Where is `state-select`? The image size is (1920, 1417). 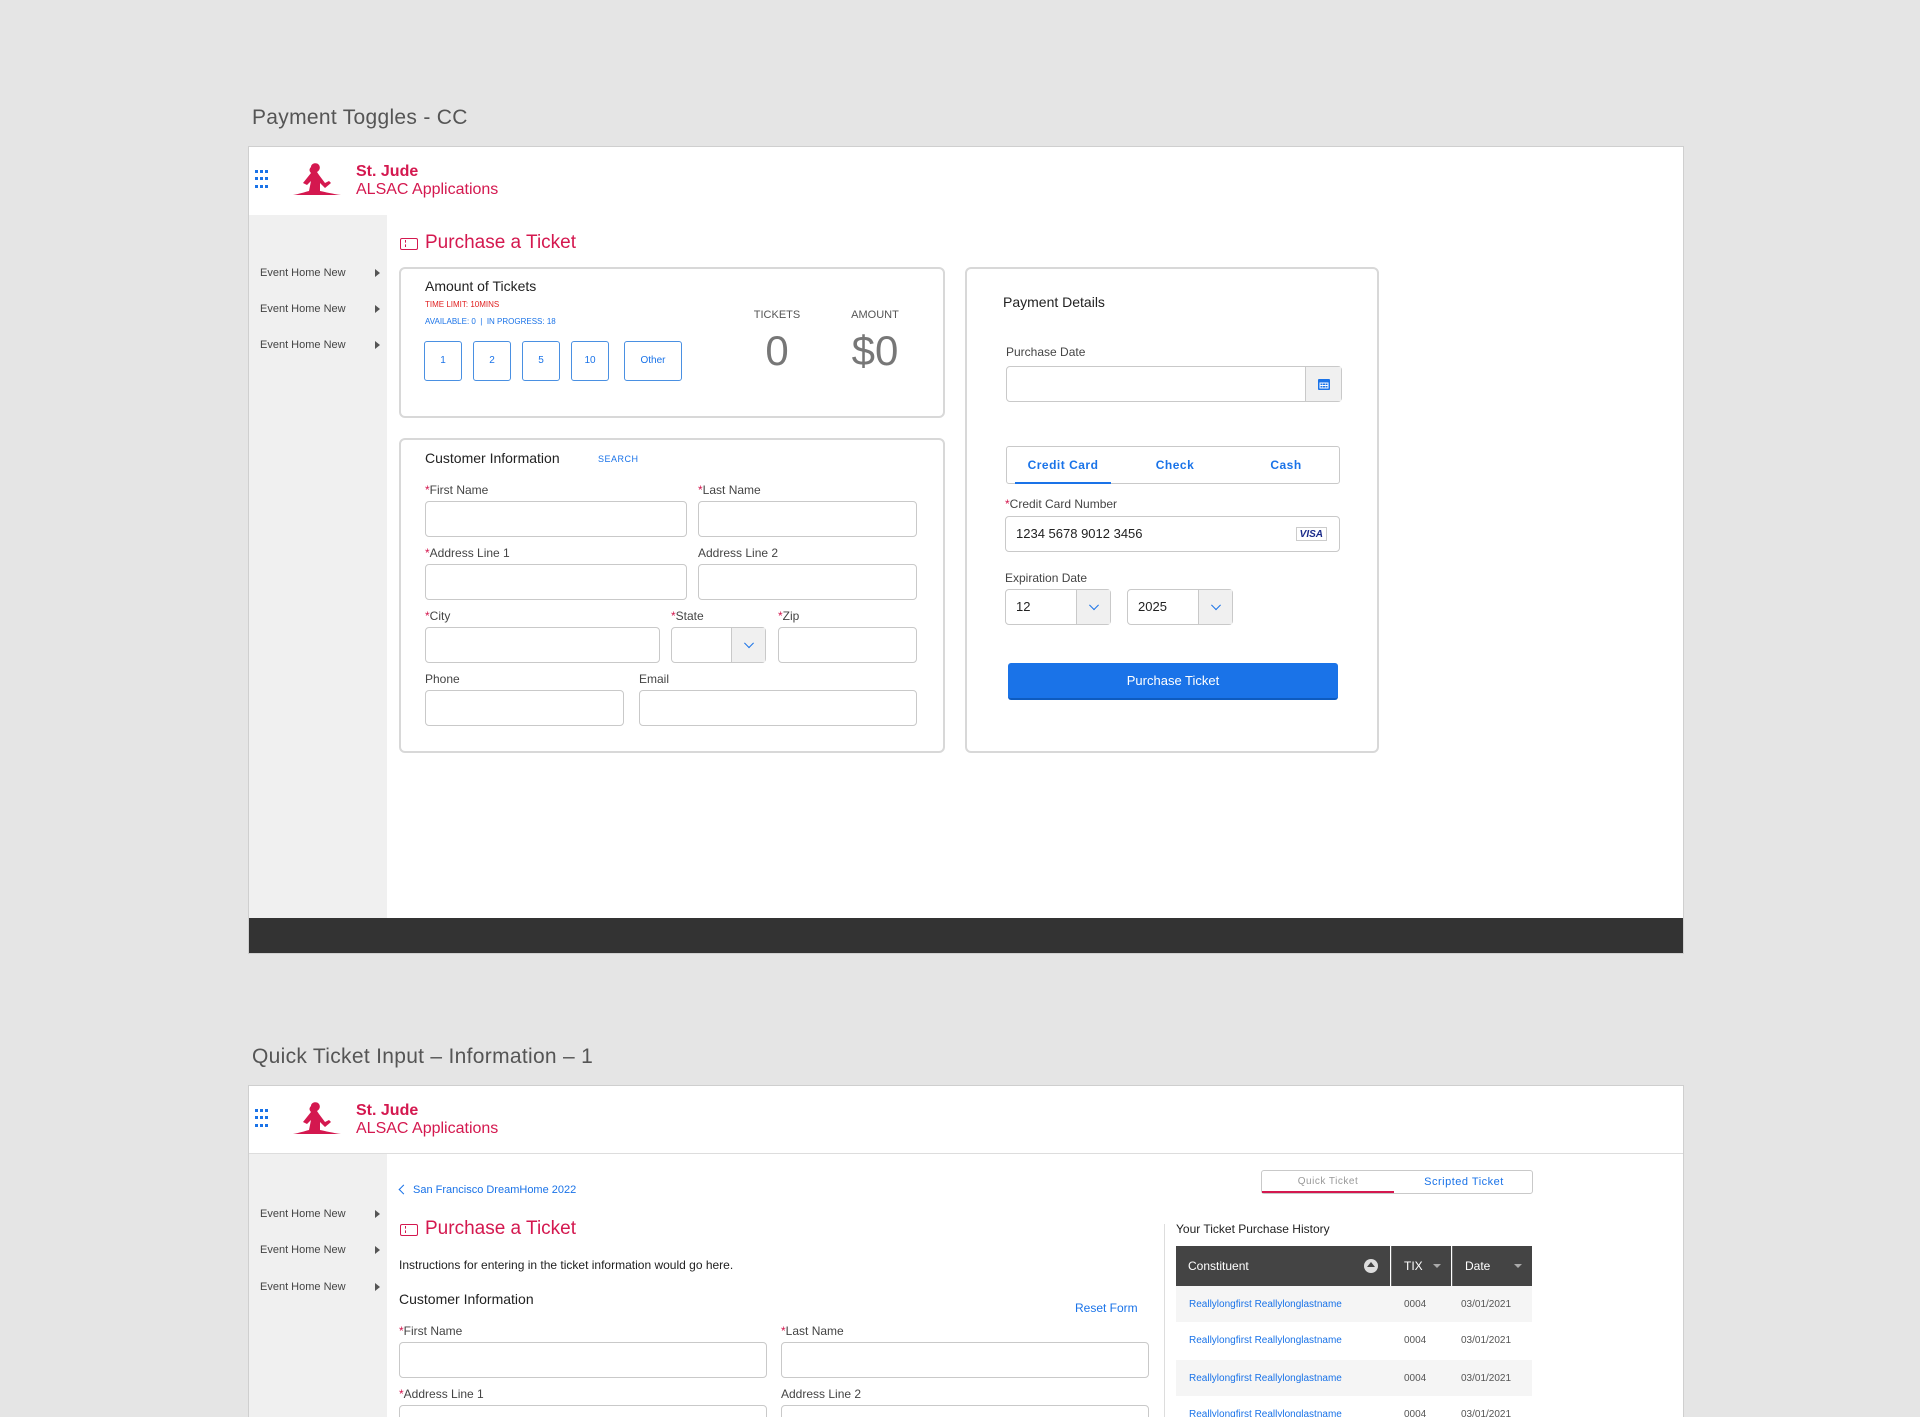 state-select is located at coordinates (718, 645).